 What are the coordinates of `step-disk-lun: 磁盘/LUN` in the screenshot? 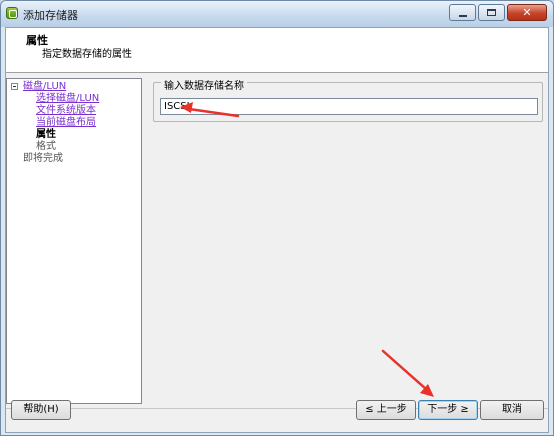 It's located at (55, 87).